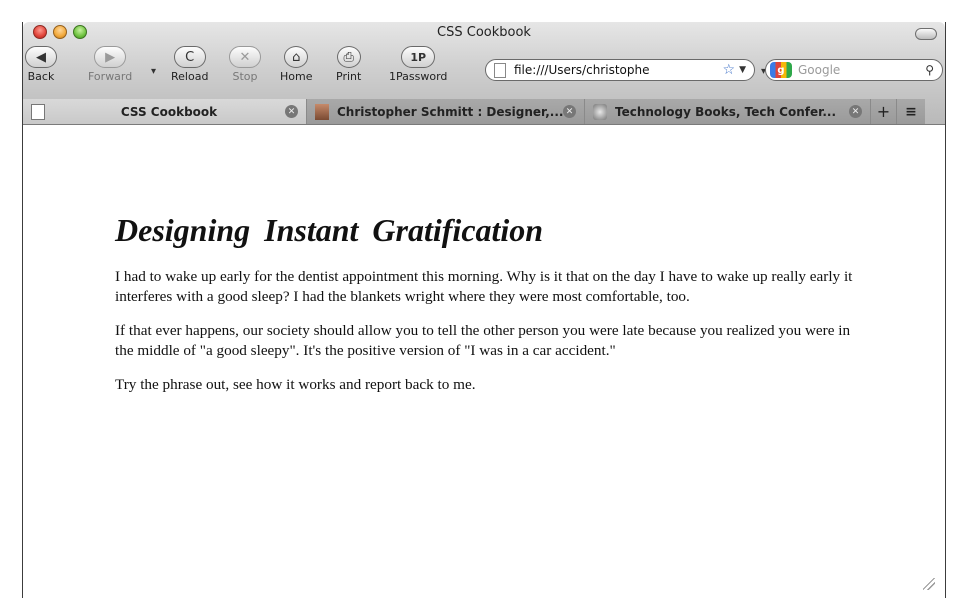 The width and height of the screenshot is (957, 598). What do you see at coordinates (854, 70) in the screenshot?
I see `search-field: g Google ⚲` at bounding box center [854, 70].